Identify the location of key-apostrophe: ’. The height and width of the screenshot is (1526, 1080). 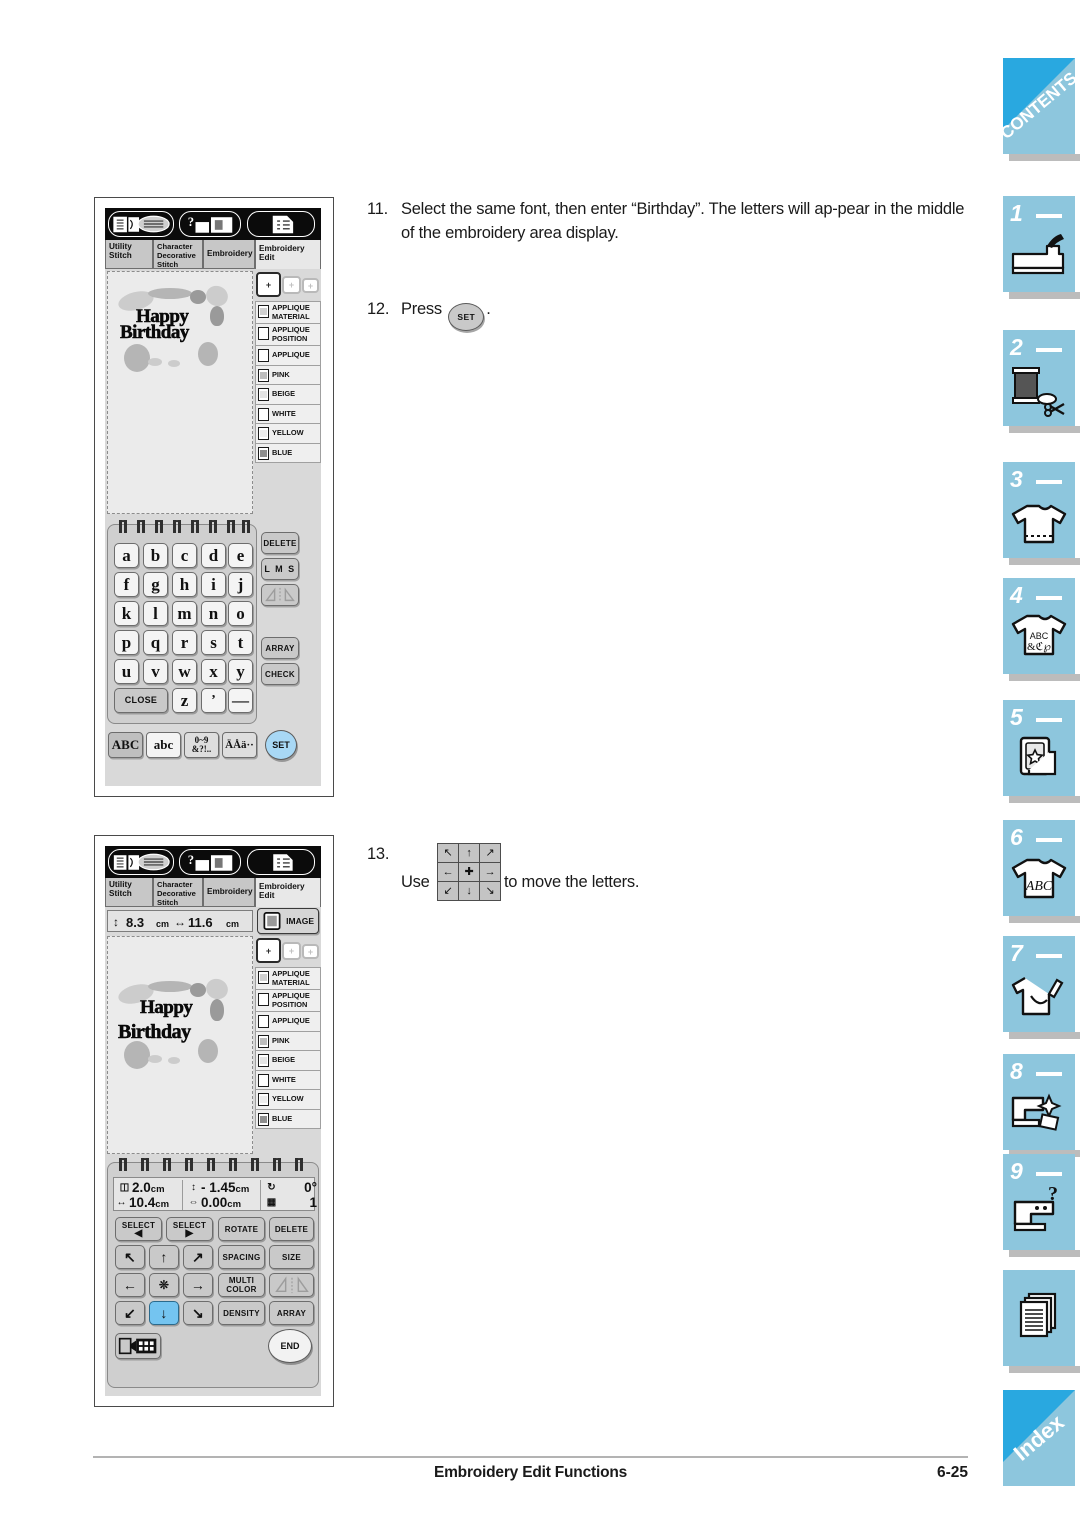
(213, 700).